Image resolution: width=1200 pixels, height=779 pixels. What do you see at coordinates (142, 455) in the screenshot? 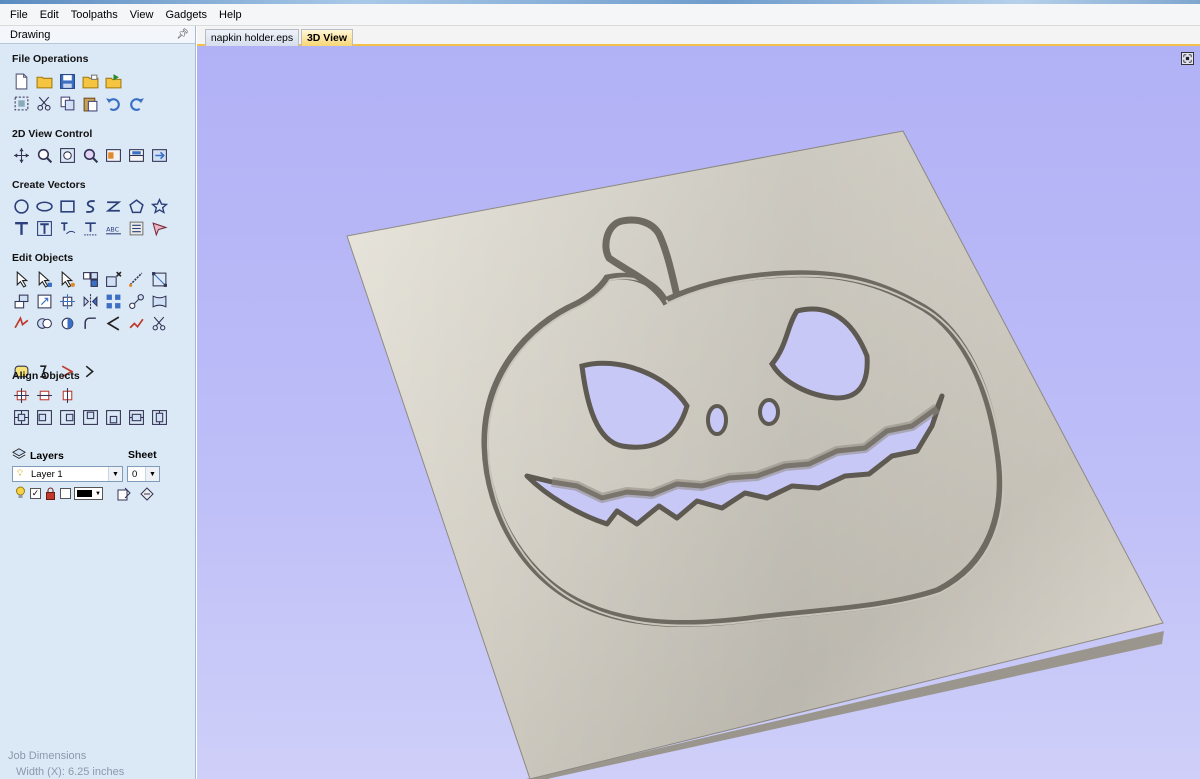
I see `sheet-label: Sheet` at bounding box center [142, 455].